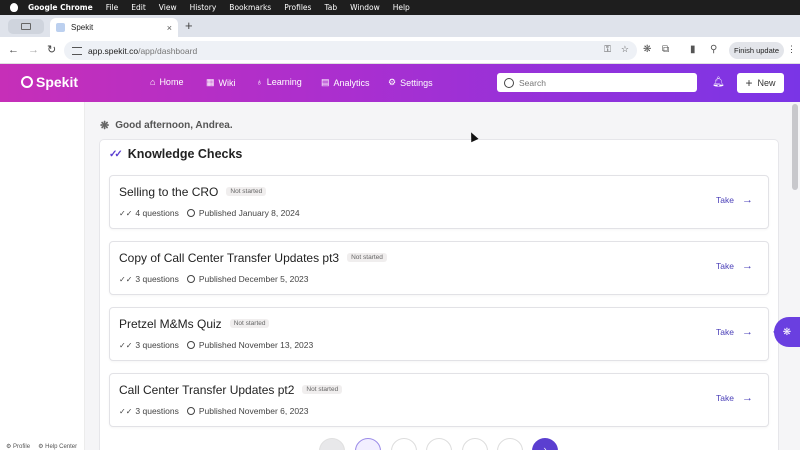 This screenshot has width=800, height=450. I want to click on chrome-menu-icon: ⋮, so click(791, 49).